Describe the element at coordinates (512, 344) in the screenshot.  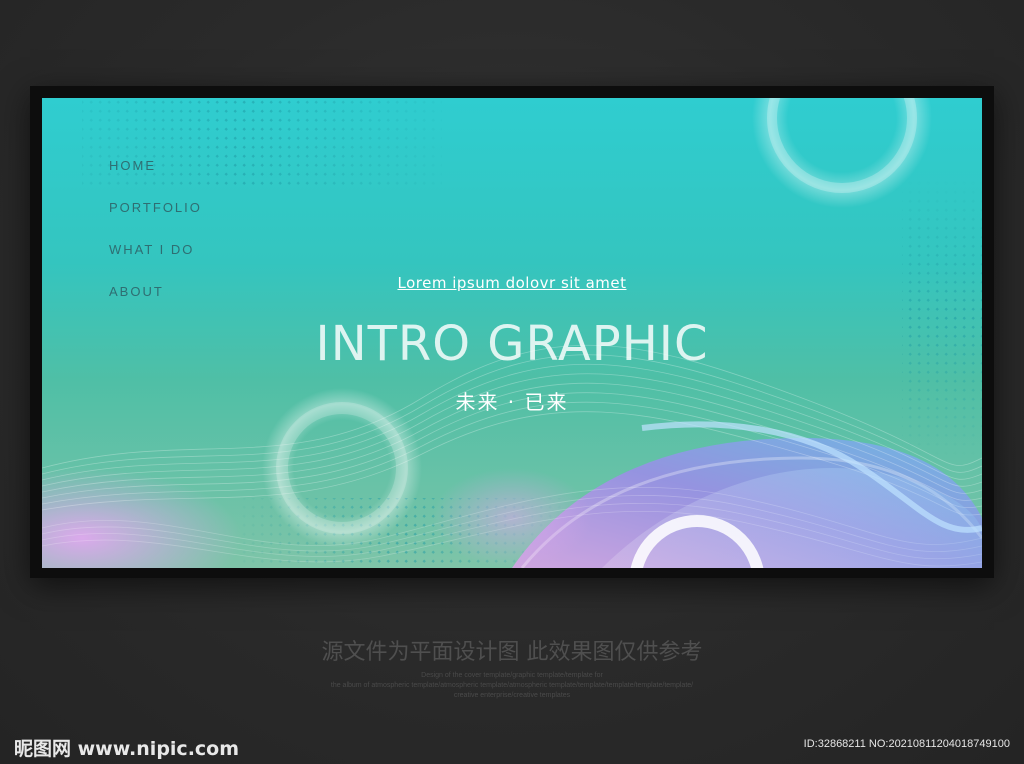
I see `hero-title: INTRO GRAPHIC` at that location.